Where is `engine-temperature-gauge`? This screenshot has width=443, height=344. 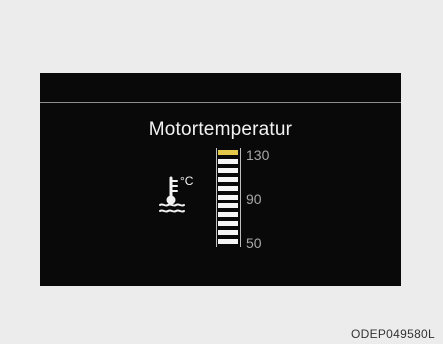 engine-temperature-gauge is located at coordinates (229, 197).